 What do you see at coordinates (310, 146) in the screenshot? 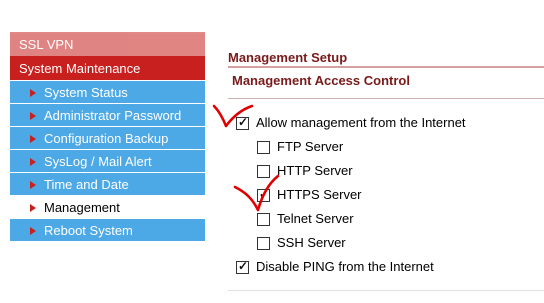
I see `ftp-server-label: FTP Server` at bounding box center [310, 146].